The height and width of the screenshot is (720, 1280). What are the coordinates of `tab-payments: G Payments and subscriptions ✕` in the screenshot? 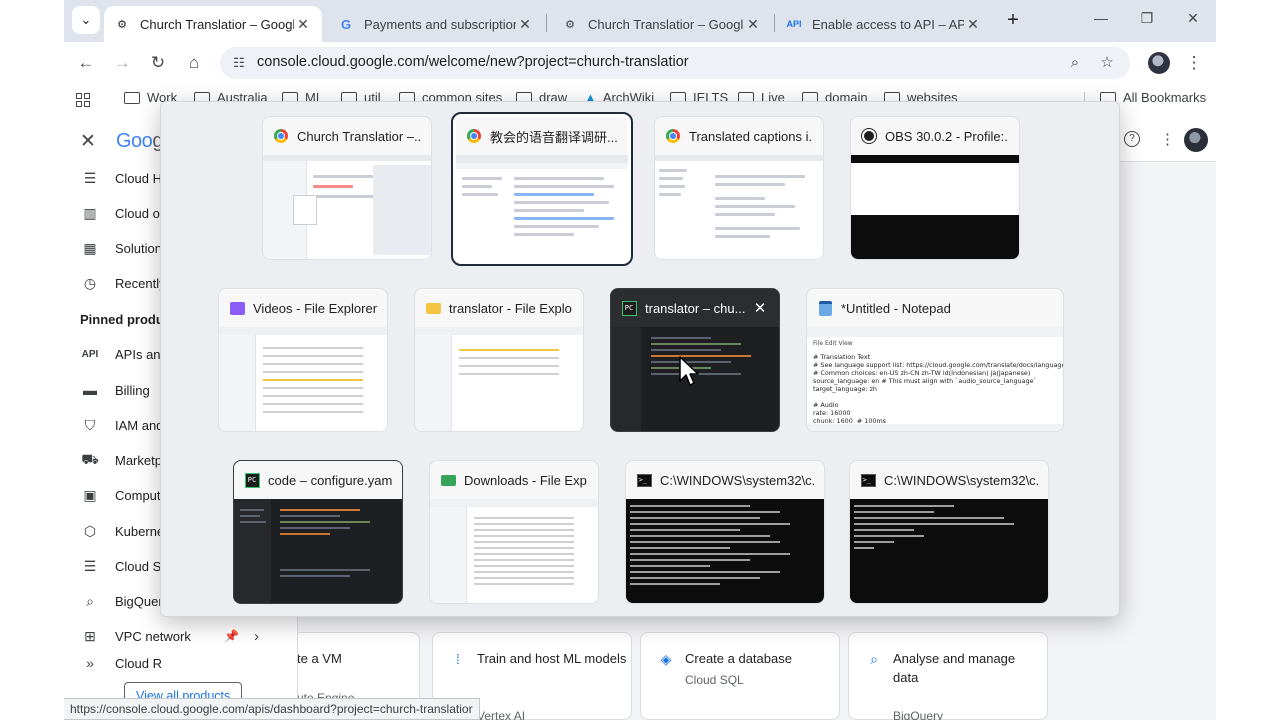 It's located at (436, 24).